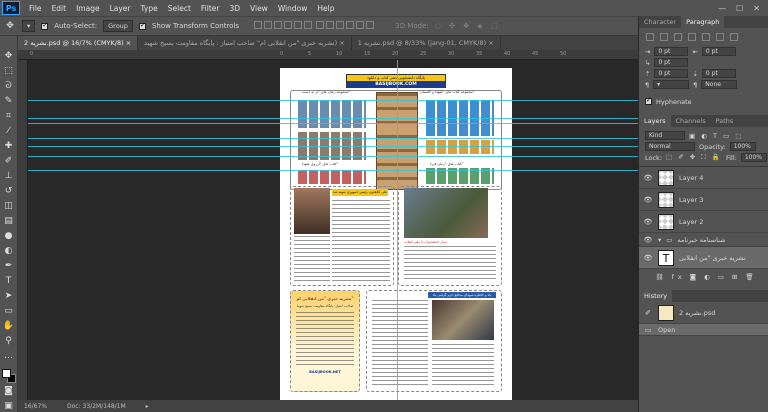  Describe the element at coordinates (210, 8) in the screenshot. I see `menu-filter: Filter` at that location.